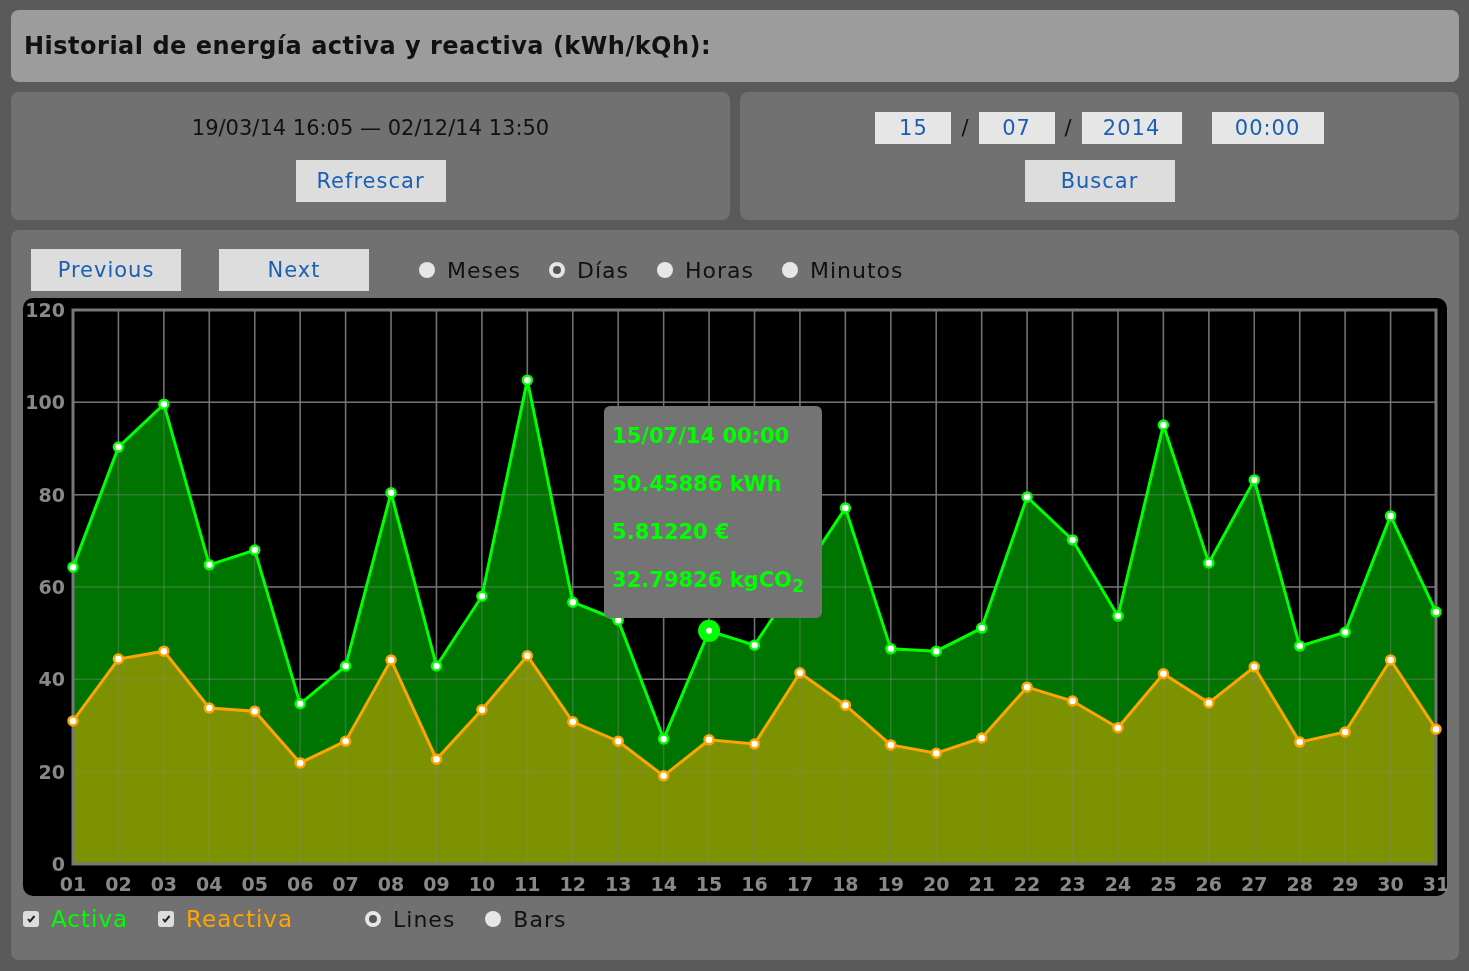  Describe the element at coordinates (436, 884) in the screenshot. I see `x-tick-label: 09` at that location.